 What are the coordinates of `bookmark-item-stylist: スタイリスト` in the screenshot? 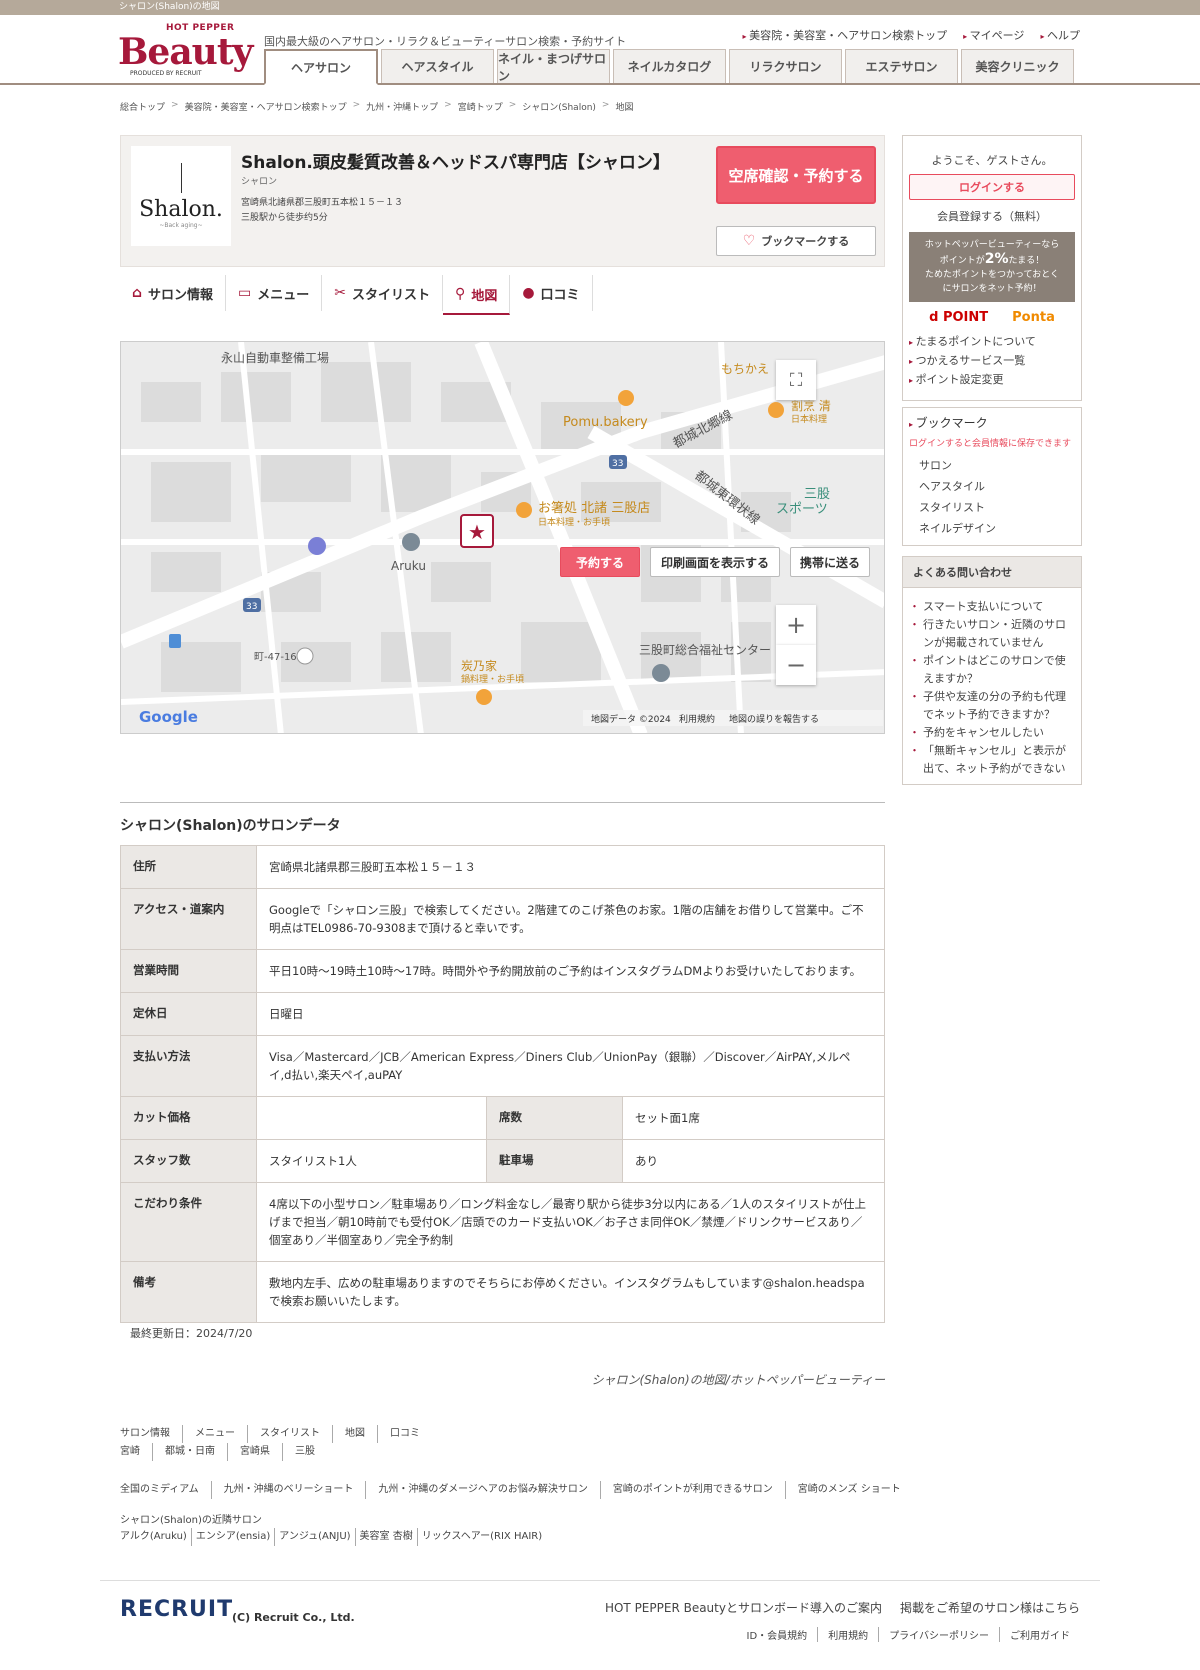 It's located at (992, 507).